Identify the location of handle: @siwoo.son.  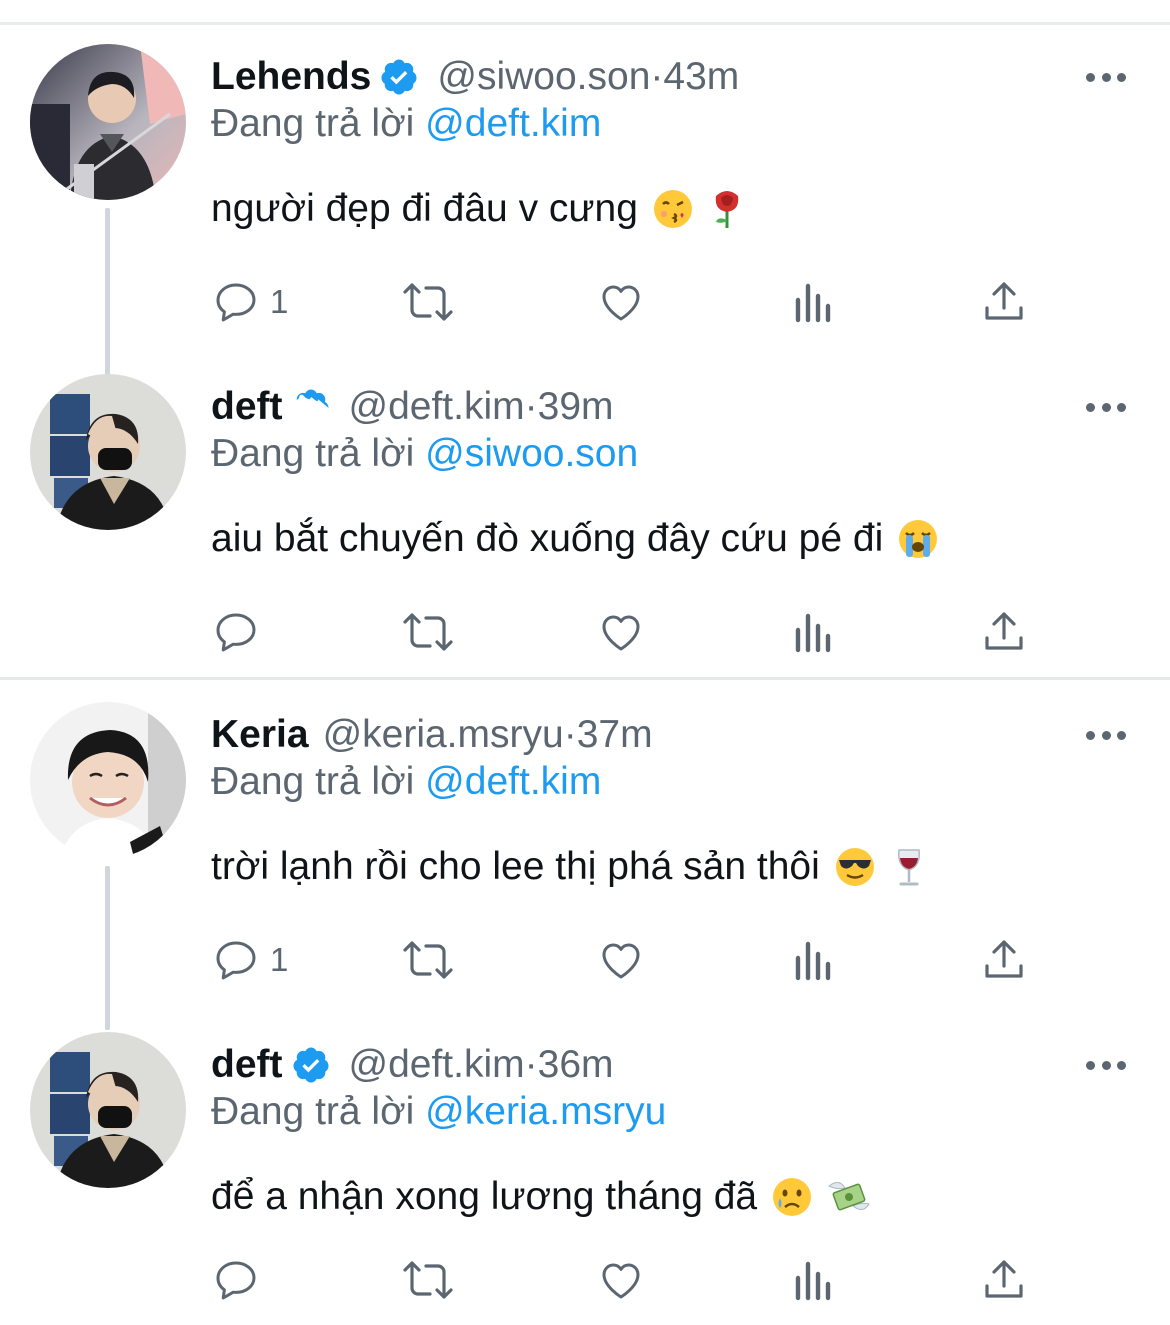
(543, 77).